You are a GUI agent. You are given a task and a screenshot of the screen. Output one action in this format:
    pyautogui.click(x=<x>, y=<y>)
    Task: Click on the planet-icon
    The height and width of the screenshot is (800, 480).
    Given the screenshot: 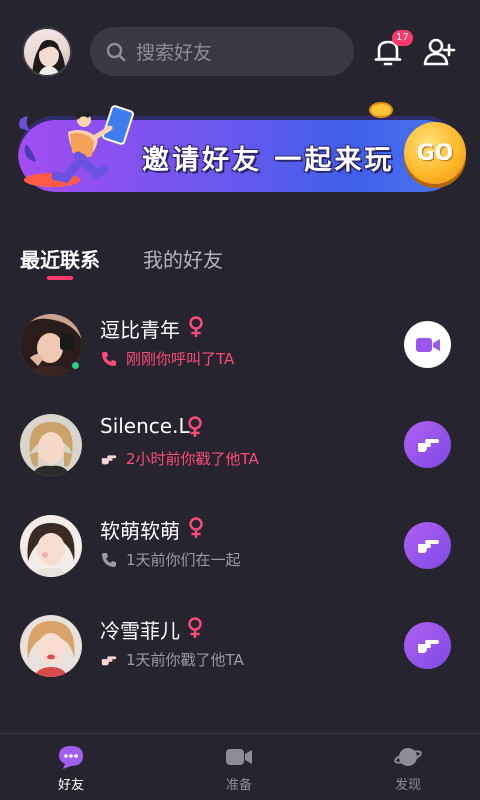 What is the action you would take?
    pyautogui.click(x=408, y=757)
    